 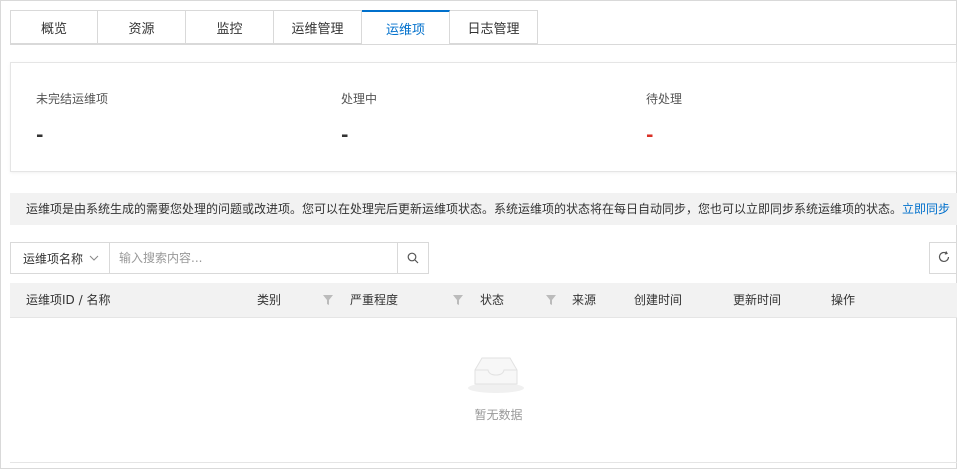 I want to click on refresh-icon, so click(x=944, y=258).